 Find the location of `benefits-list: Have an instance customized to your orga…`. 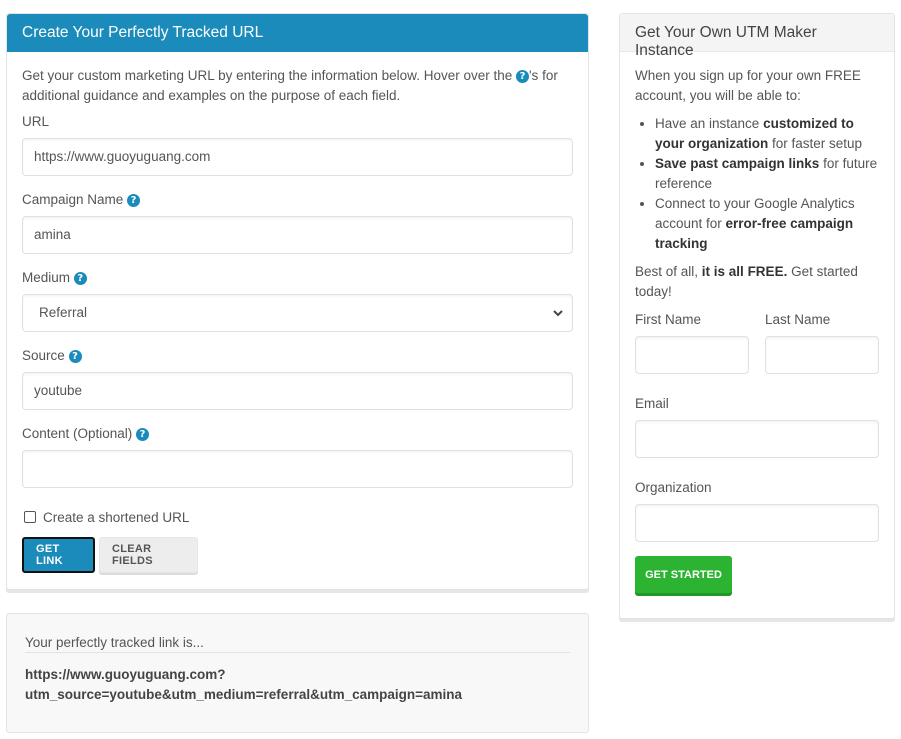

benefits-list: Have an instance customized to your orga… is located at coordinates (757, 184).